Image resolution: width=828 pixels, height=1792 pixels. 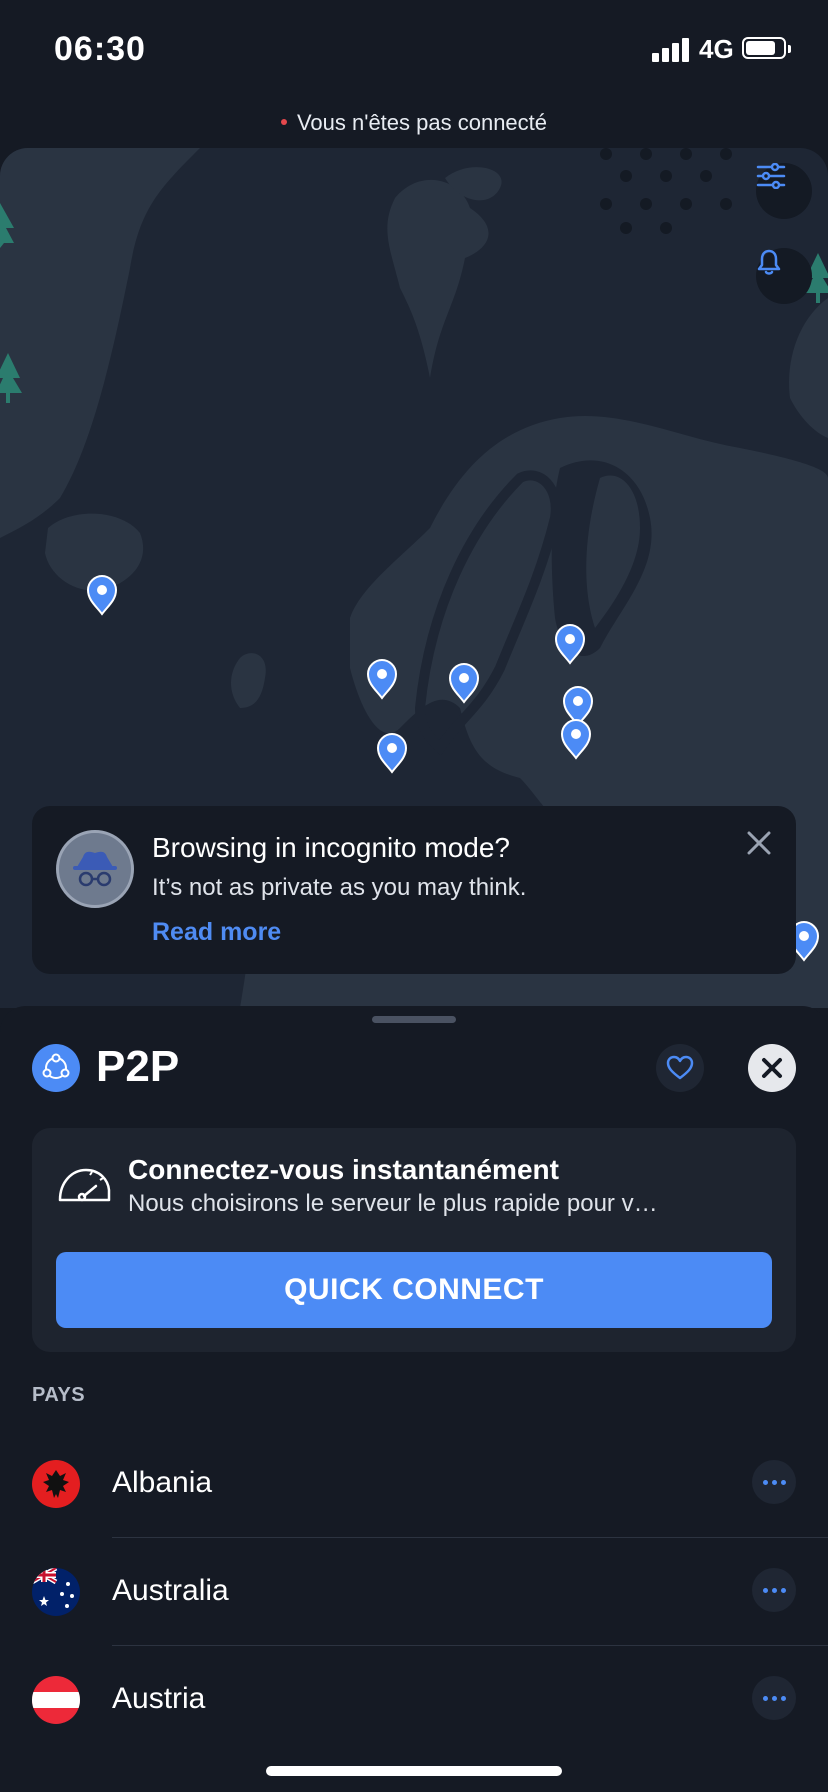 I want to click on quick-connect-button: QUICK CONNECT, so click(x=414, y=1290).